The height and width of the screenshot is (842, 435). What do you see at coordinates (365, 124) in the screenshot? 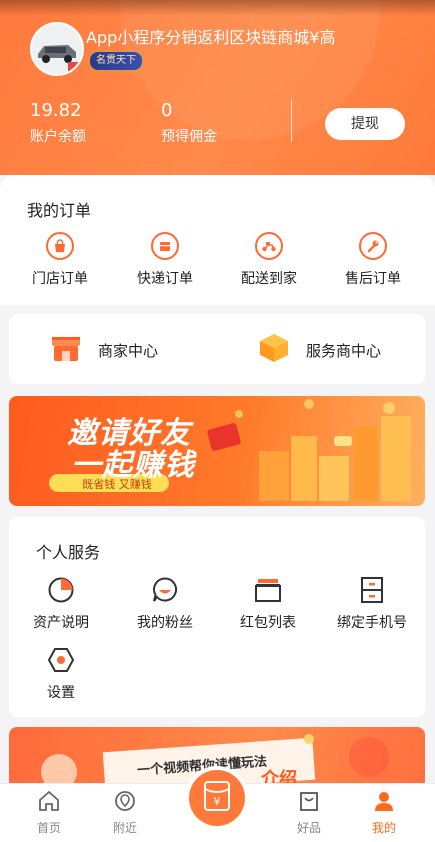
I see `withdraw-button: 提现` at bounding box center [365, 124].